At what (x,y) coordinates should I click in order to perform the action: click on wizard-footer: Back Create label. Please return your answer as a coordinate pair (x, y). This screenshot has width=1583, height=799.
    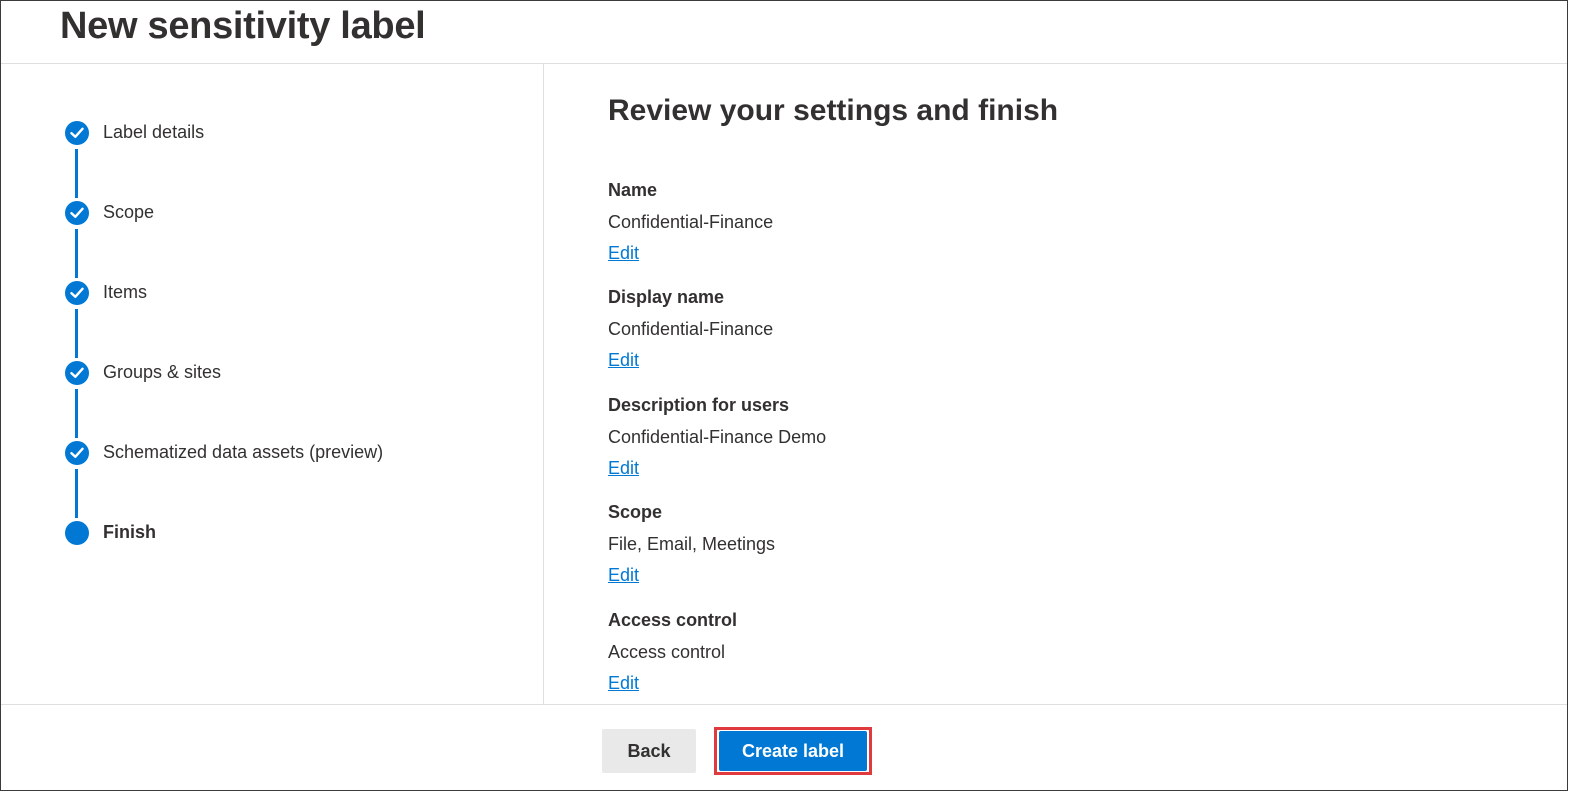
    Looking at the image, I should click on (784, 747).